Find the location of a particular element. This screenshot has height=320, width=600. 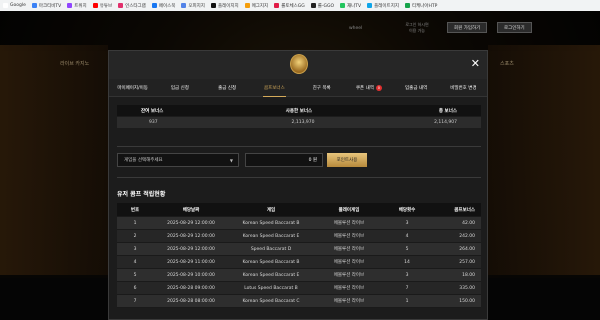

bookmark-item: 롤토체스GG is located at coordinates (289, 6).